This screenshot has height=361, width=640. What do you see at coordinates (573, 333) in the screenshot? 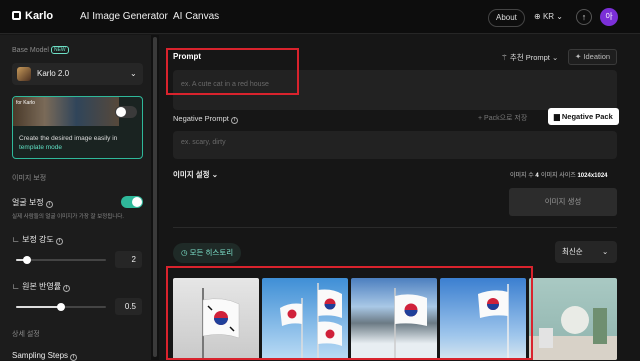
I see `room-image` at bounding box center [573, 333].